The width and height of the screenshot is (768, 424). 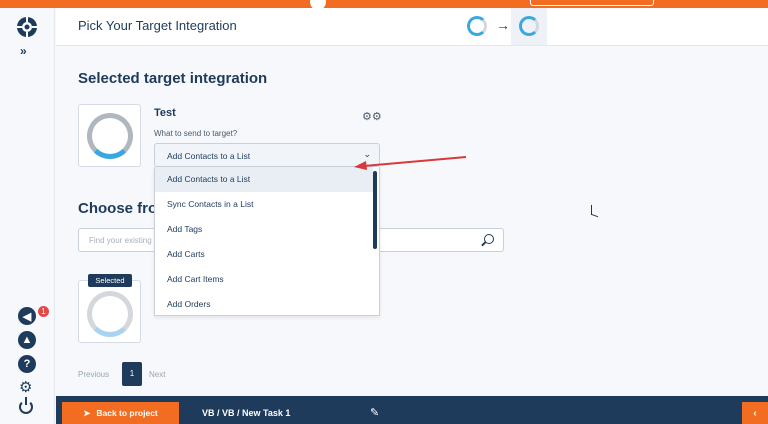 What do you see at coordinates (477, 26) in the screenshot?
I see `step-source-icon` at bounding box center [477, 26].